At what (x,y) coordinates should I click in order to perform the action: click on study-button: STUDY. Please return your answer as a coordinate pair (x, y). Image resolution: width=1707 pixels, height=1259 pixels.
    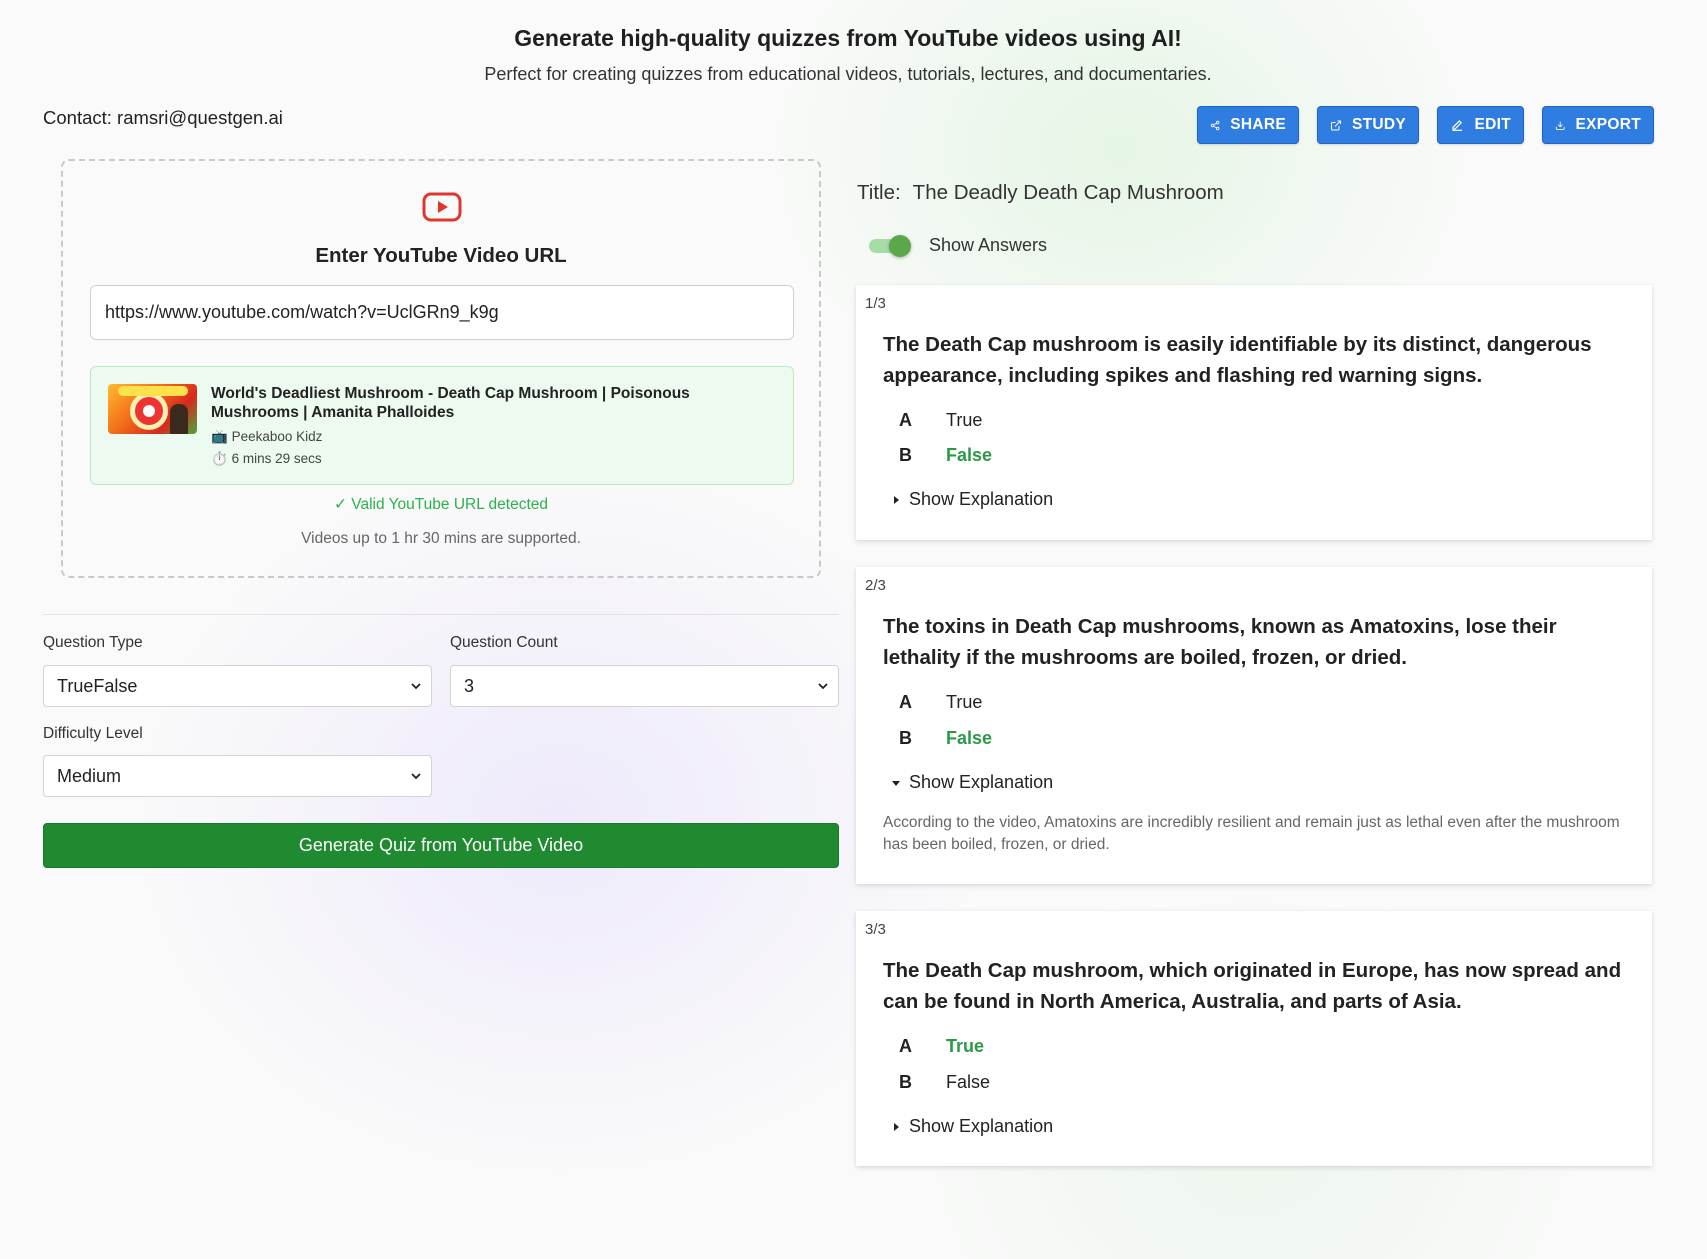
    Looking at the image, I should click on (1368, 125).